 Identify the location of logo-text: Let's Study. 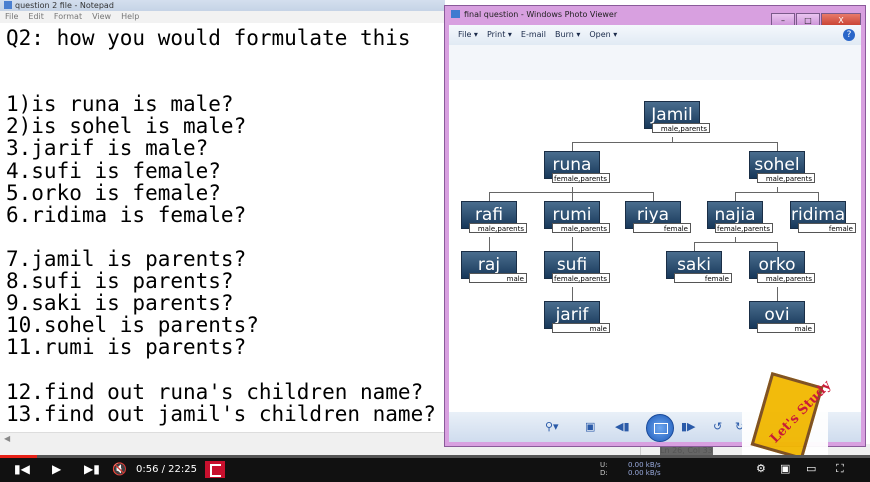
(801, 412).